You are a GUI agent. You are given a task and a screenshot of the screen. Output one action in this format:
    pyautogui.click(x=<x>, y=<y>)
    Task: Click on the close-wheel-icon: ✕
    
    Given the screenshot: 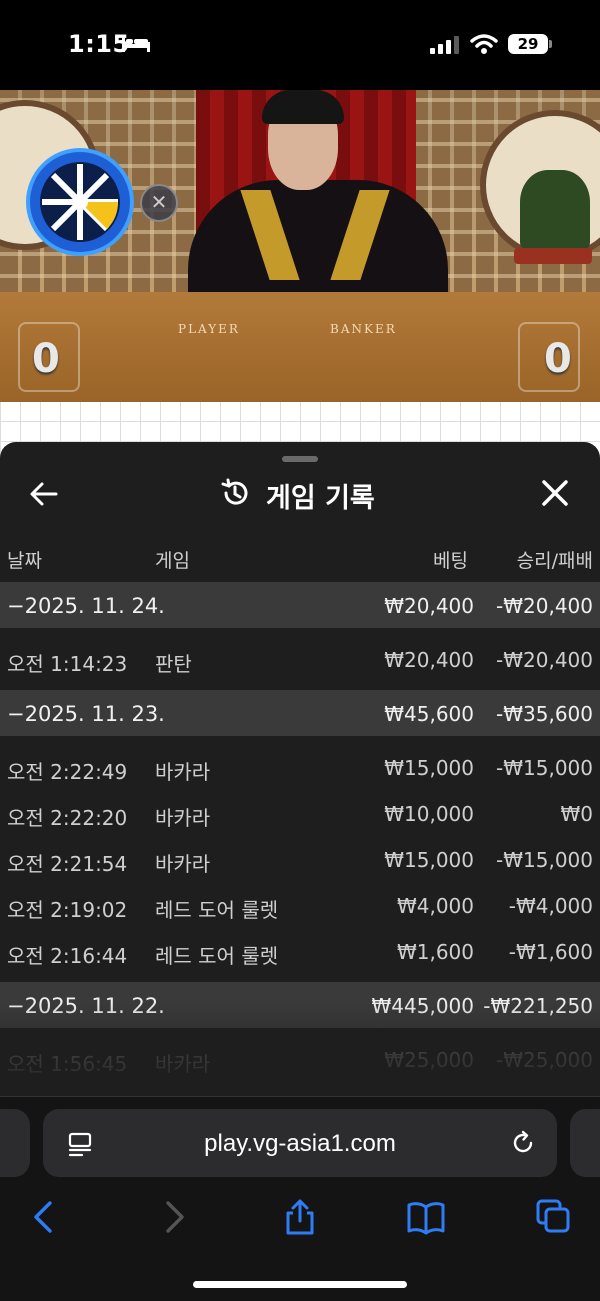 What is the action you would take?
    pyautogui.click(x=159, y=203)
    